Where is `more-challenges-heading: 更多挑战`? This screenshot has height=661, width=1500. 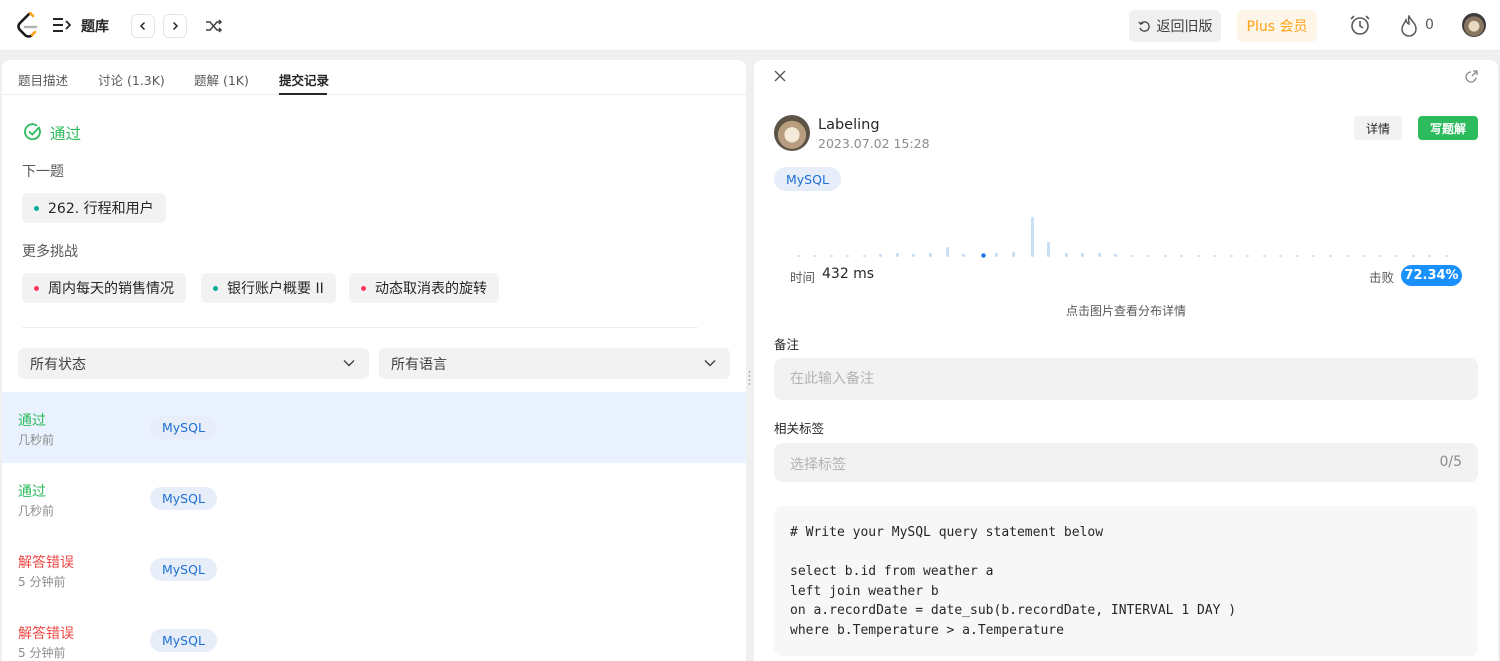 more-challenges-heading: 更多挑战 is located at coordinates (50, 252).